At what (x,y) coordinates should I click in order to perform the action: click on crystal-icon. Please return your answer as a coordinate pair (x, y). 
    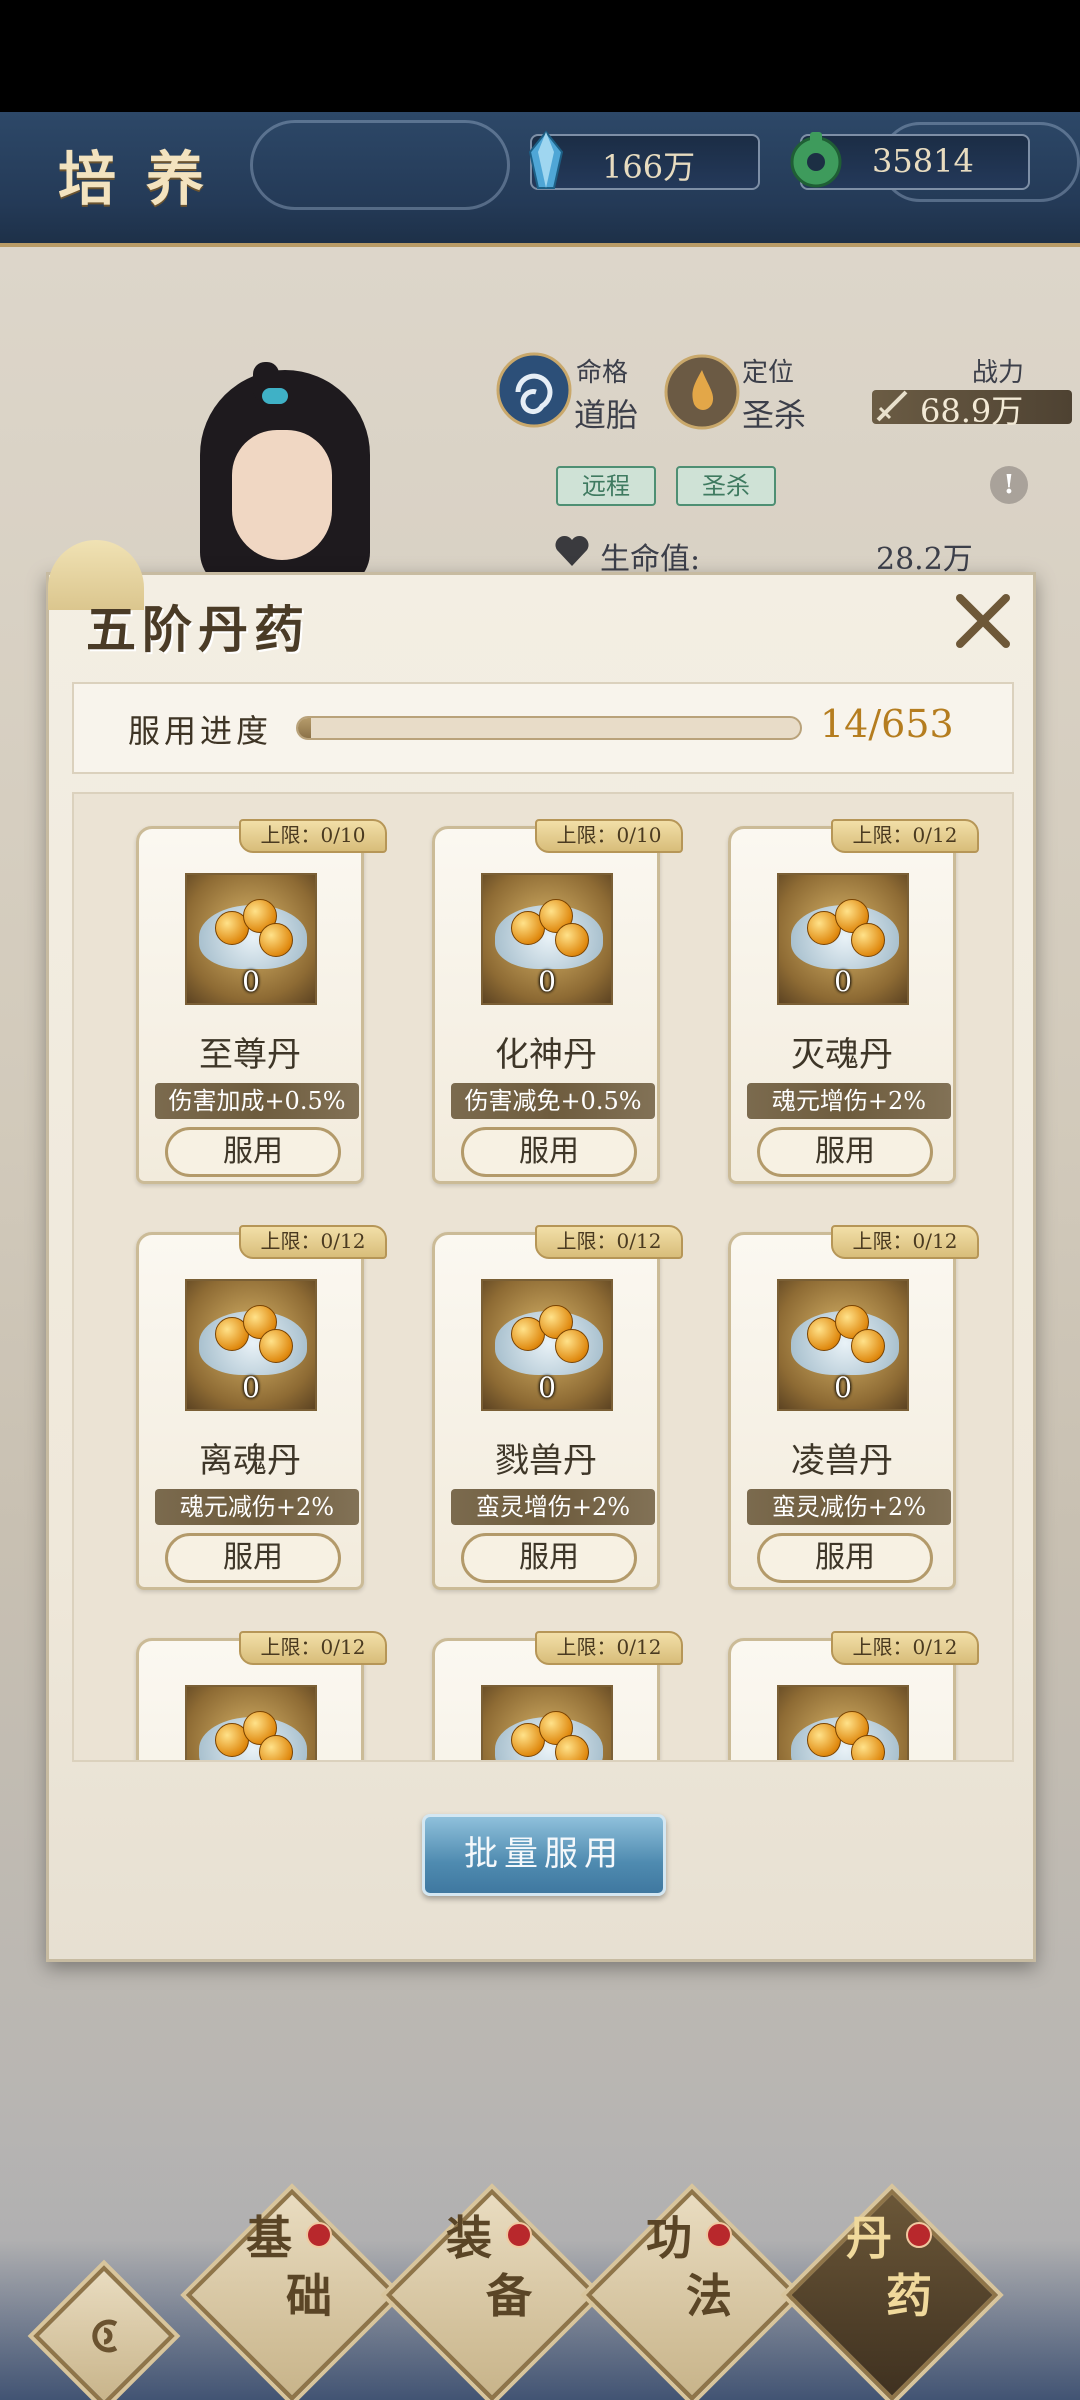
    Looking at the image, I should click on (546, 159).